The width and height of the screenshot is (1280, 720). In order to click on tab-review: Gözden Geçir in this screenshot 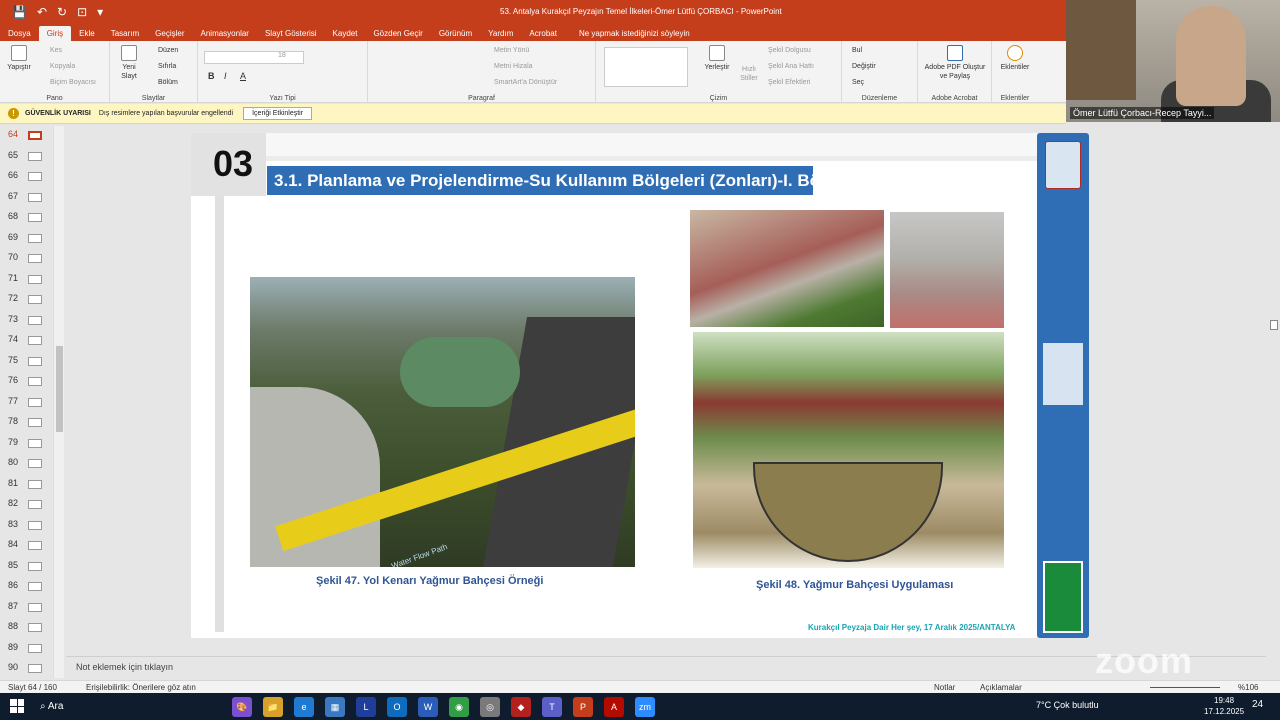, I will do `click(397, 35)`.